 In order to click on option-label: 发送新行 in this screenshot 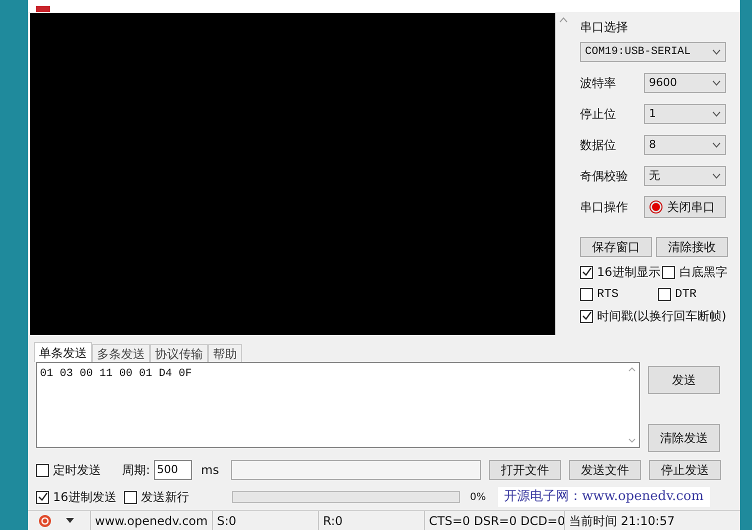, I will do `click(165, 497)`.